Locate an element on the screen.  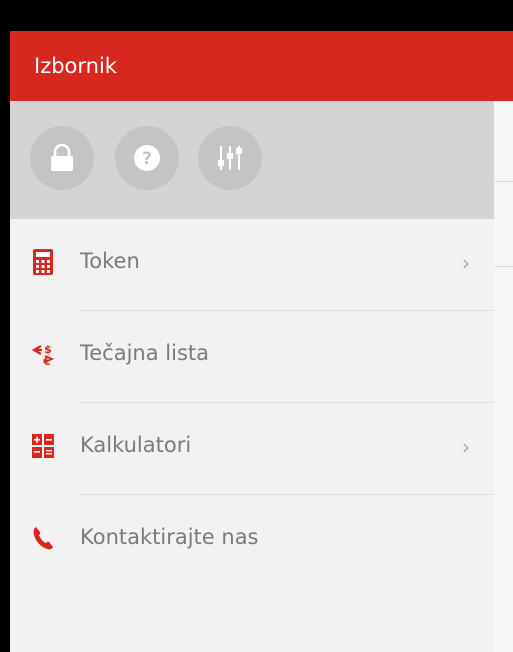
menu-item-label: Tečajna lista is located at coordinates (144, 353).